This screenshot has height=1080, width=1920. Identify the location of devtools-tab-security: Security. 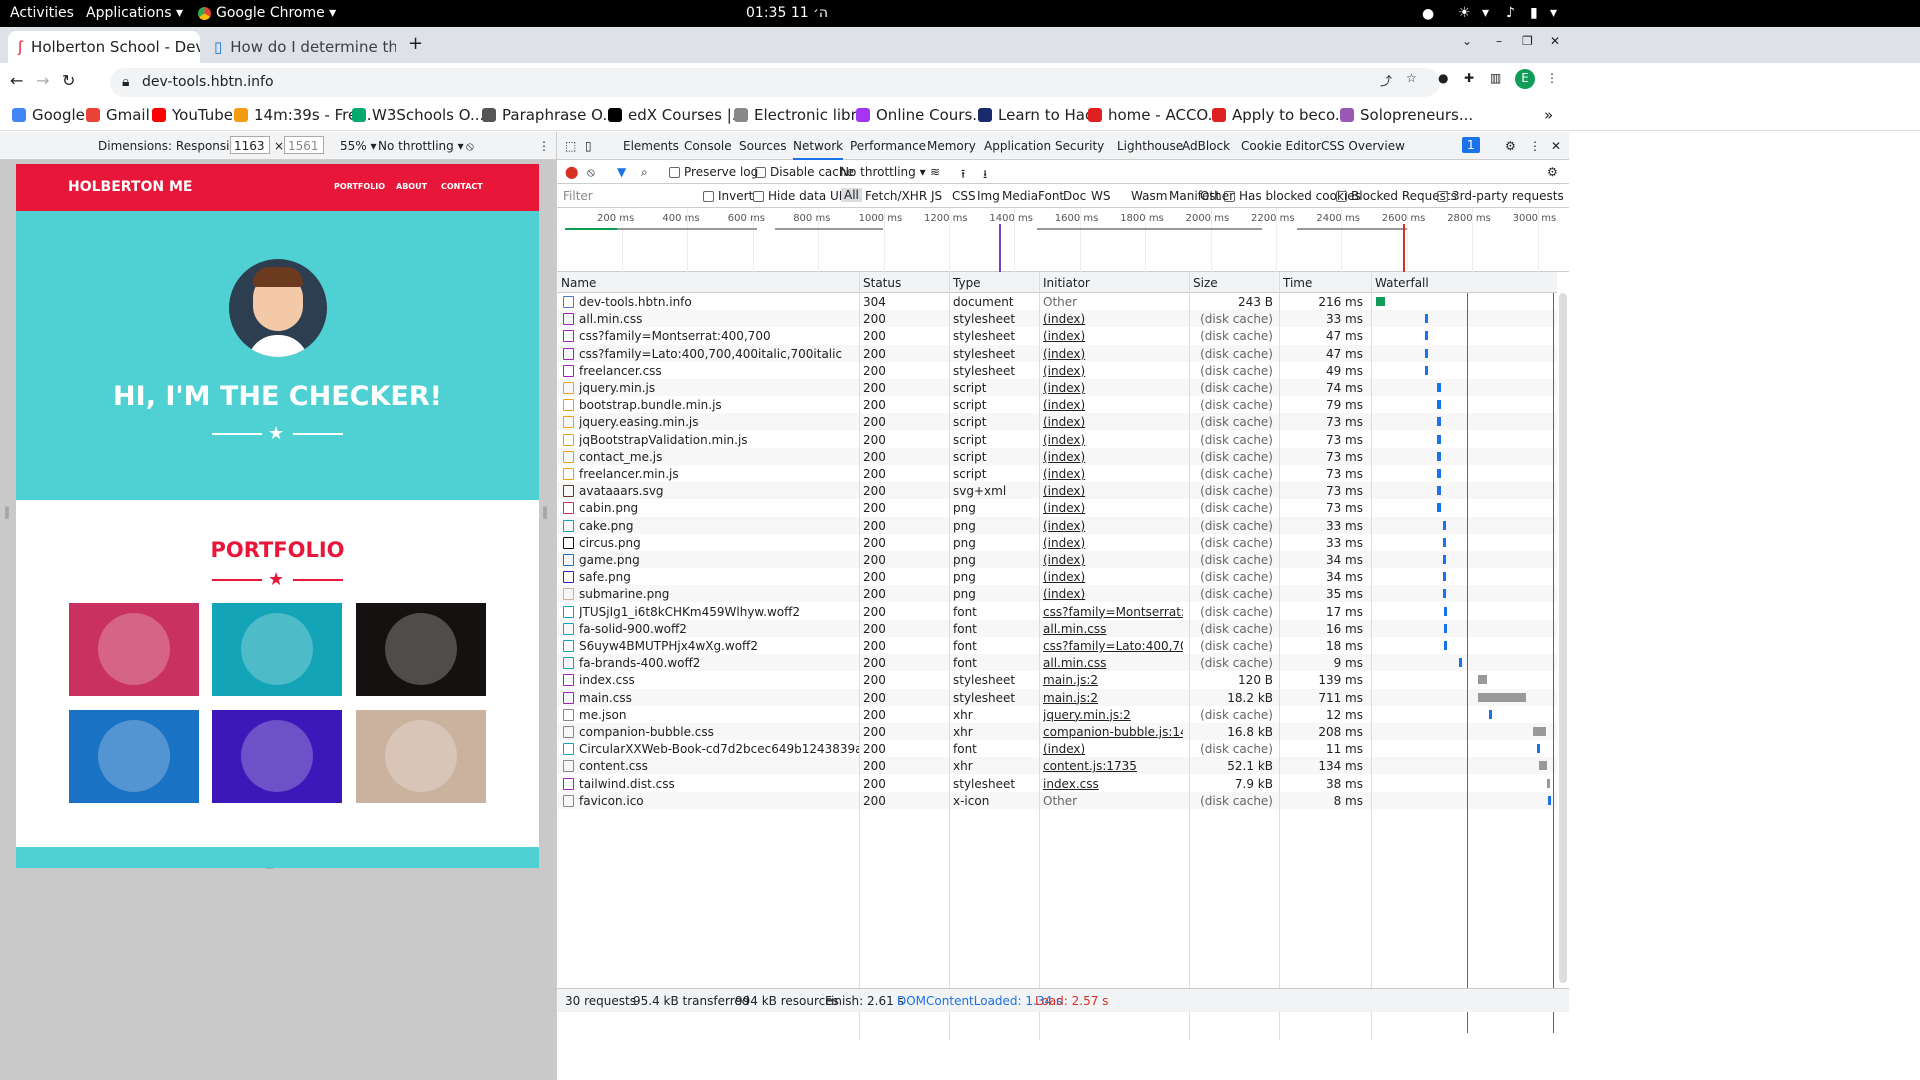
(1079, 146).